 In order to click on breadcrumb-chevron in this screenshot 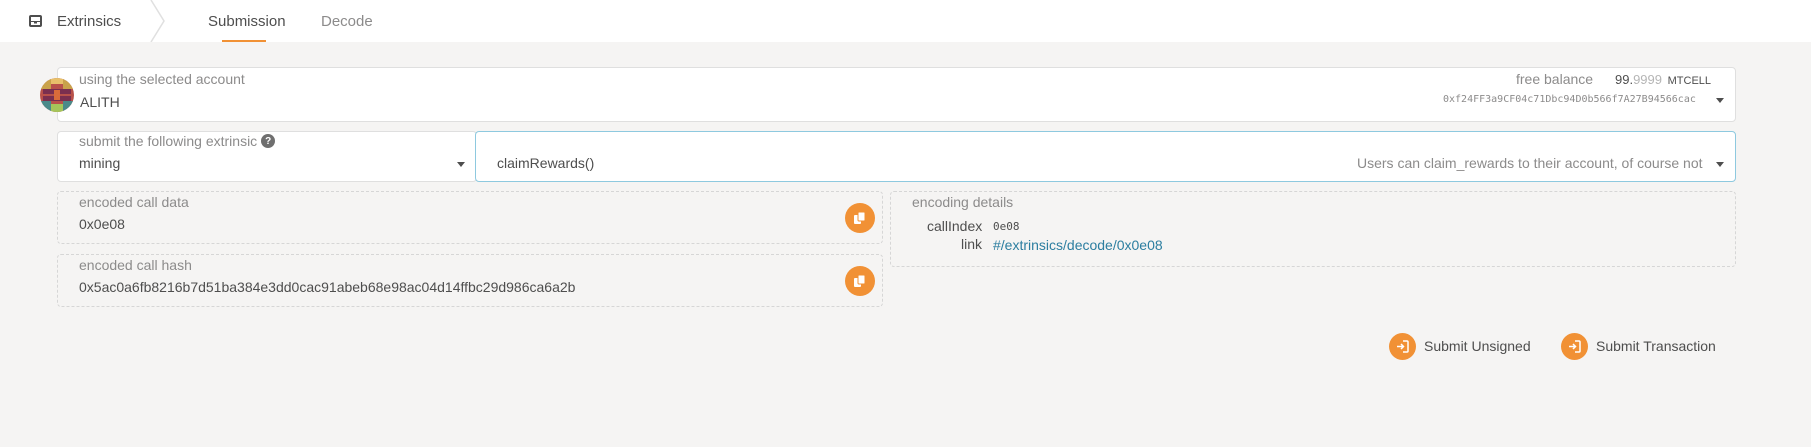, I will do `click(157, 21)`.